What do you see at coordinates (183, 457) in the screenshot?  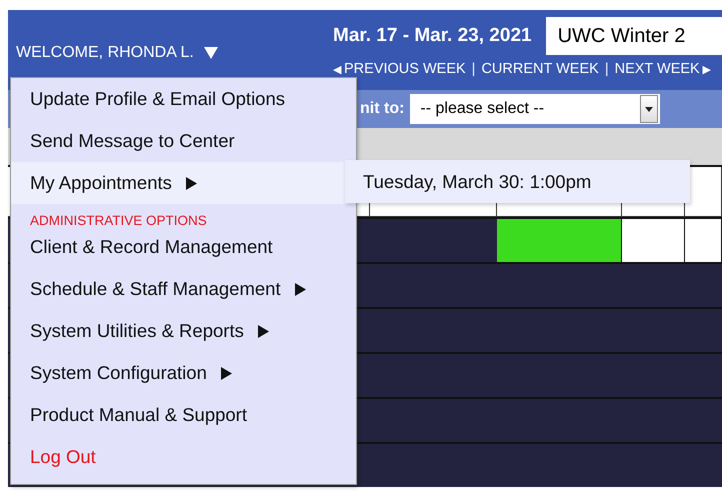 I see `logout-menu-item: Log Out` at bounding box center [183, 457].